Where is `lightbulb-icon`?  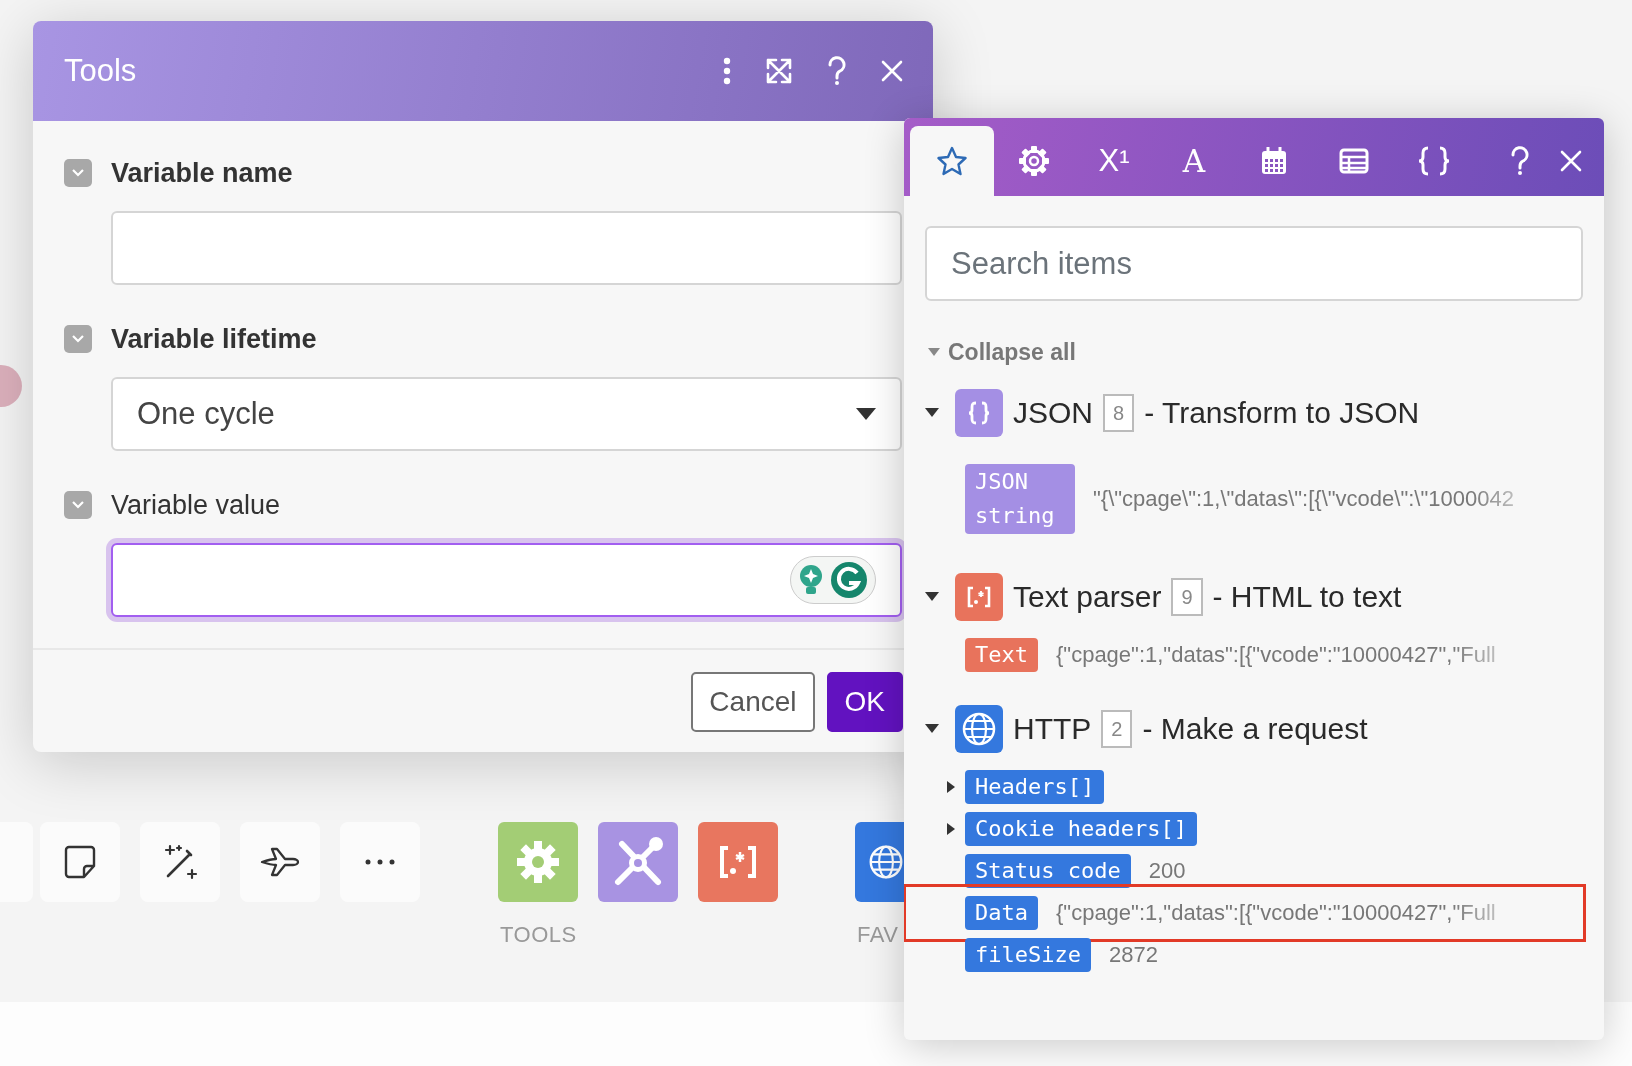
lightbulb-icon is located at coordinates (811, 580).